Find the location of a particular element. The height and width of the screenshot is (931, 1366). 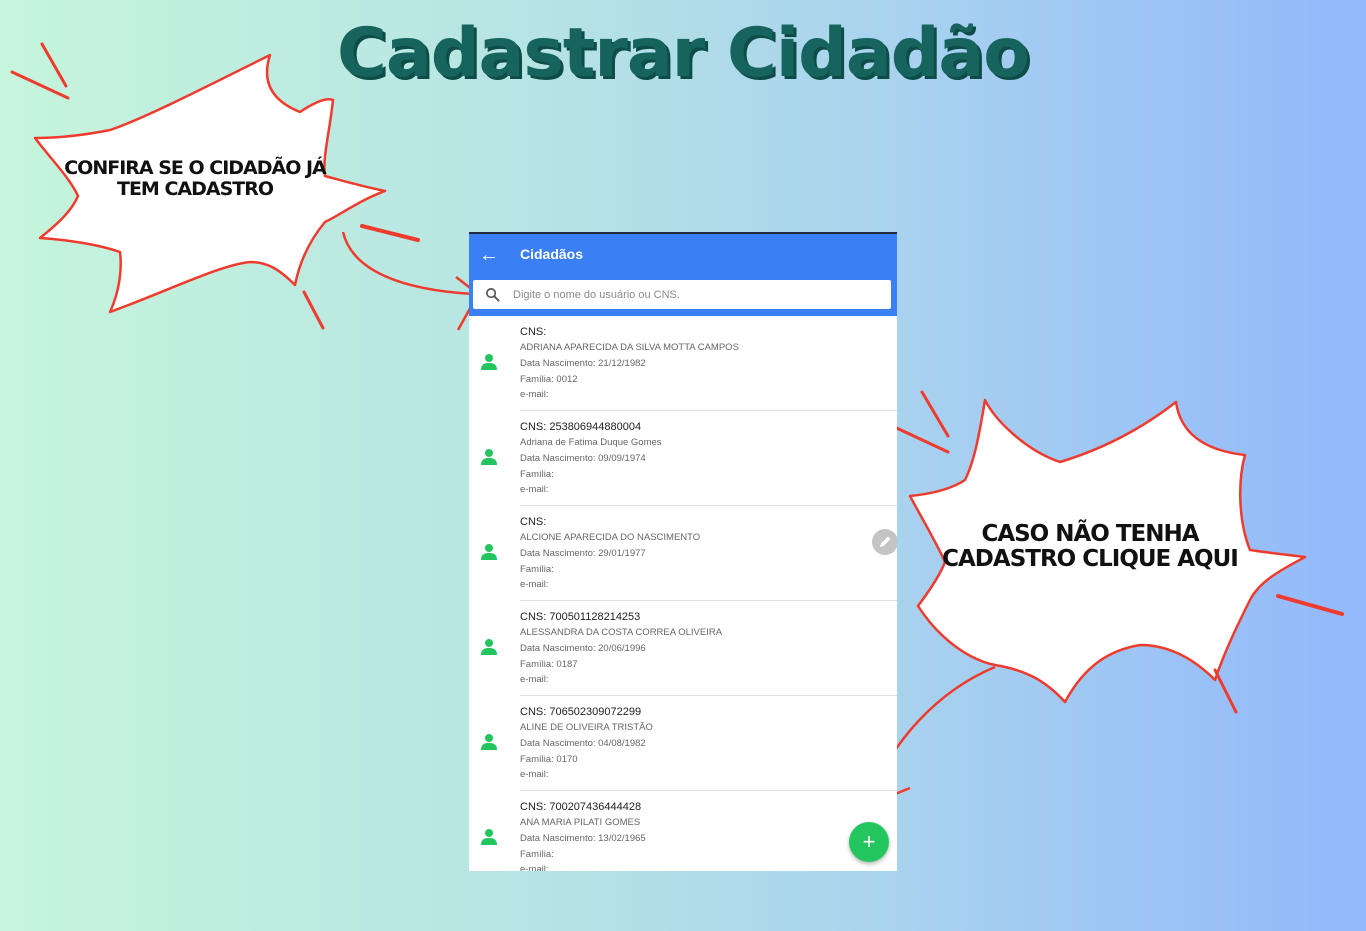

search-icon is located at coordinates (493, 295).